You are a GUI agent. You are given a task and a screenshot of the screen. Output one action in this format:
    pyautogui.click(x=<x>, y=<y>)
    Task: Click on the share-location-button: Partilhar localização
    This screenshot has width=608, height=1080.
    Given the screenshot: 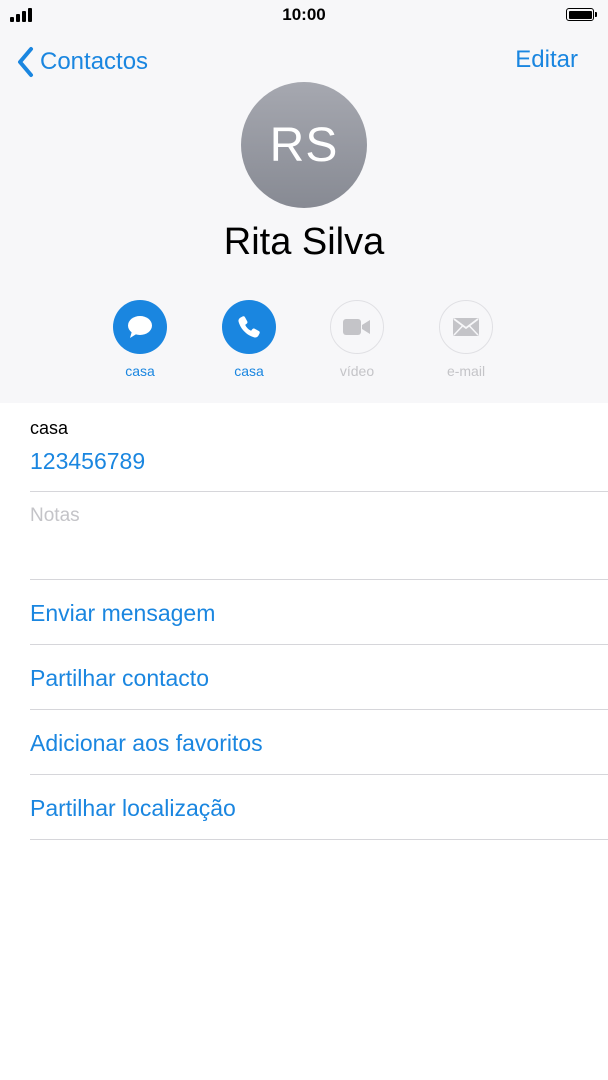 What is the action you would take?
    pyautogui.click(x=319, y=808)
    